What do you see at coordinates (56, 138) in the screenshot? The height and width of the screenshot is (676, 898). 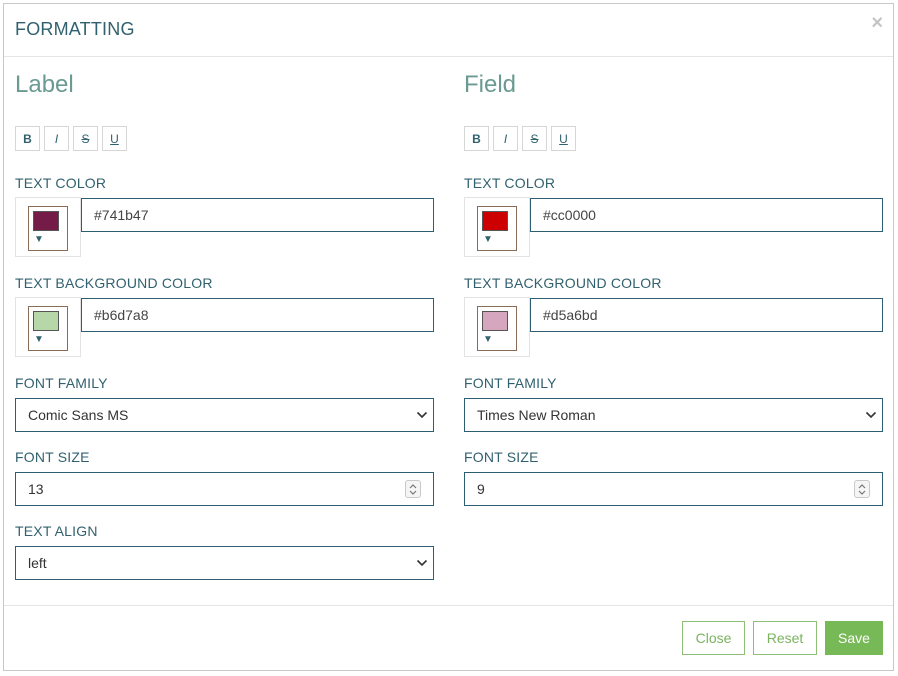 I see `label-italic-button: I` at bounding box center [56, 138].